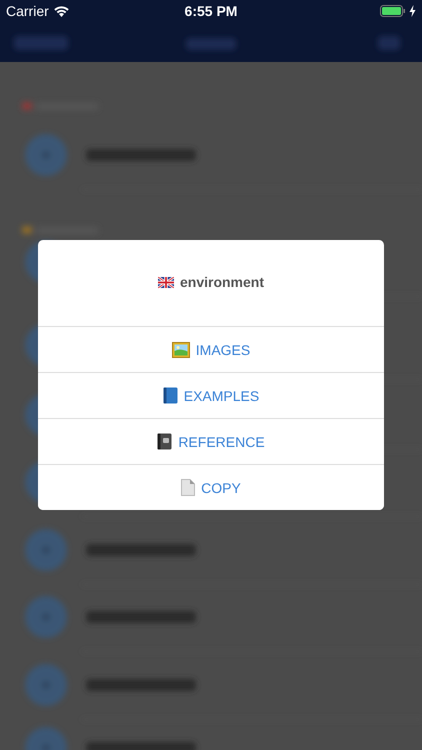 Image resolution: width=422 pixels, height=750 pixels. What do you see at coordinates (393, 11) in the screenshot?
I see `battery-icon` at bounding box center [393, 11].